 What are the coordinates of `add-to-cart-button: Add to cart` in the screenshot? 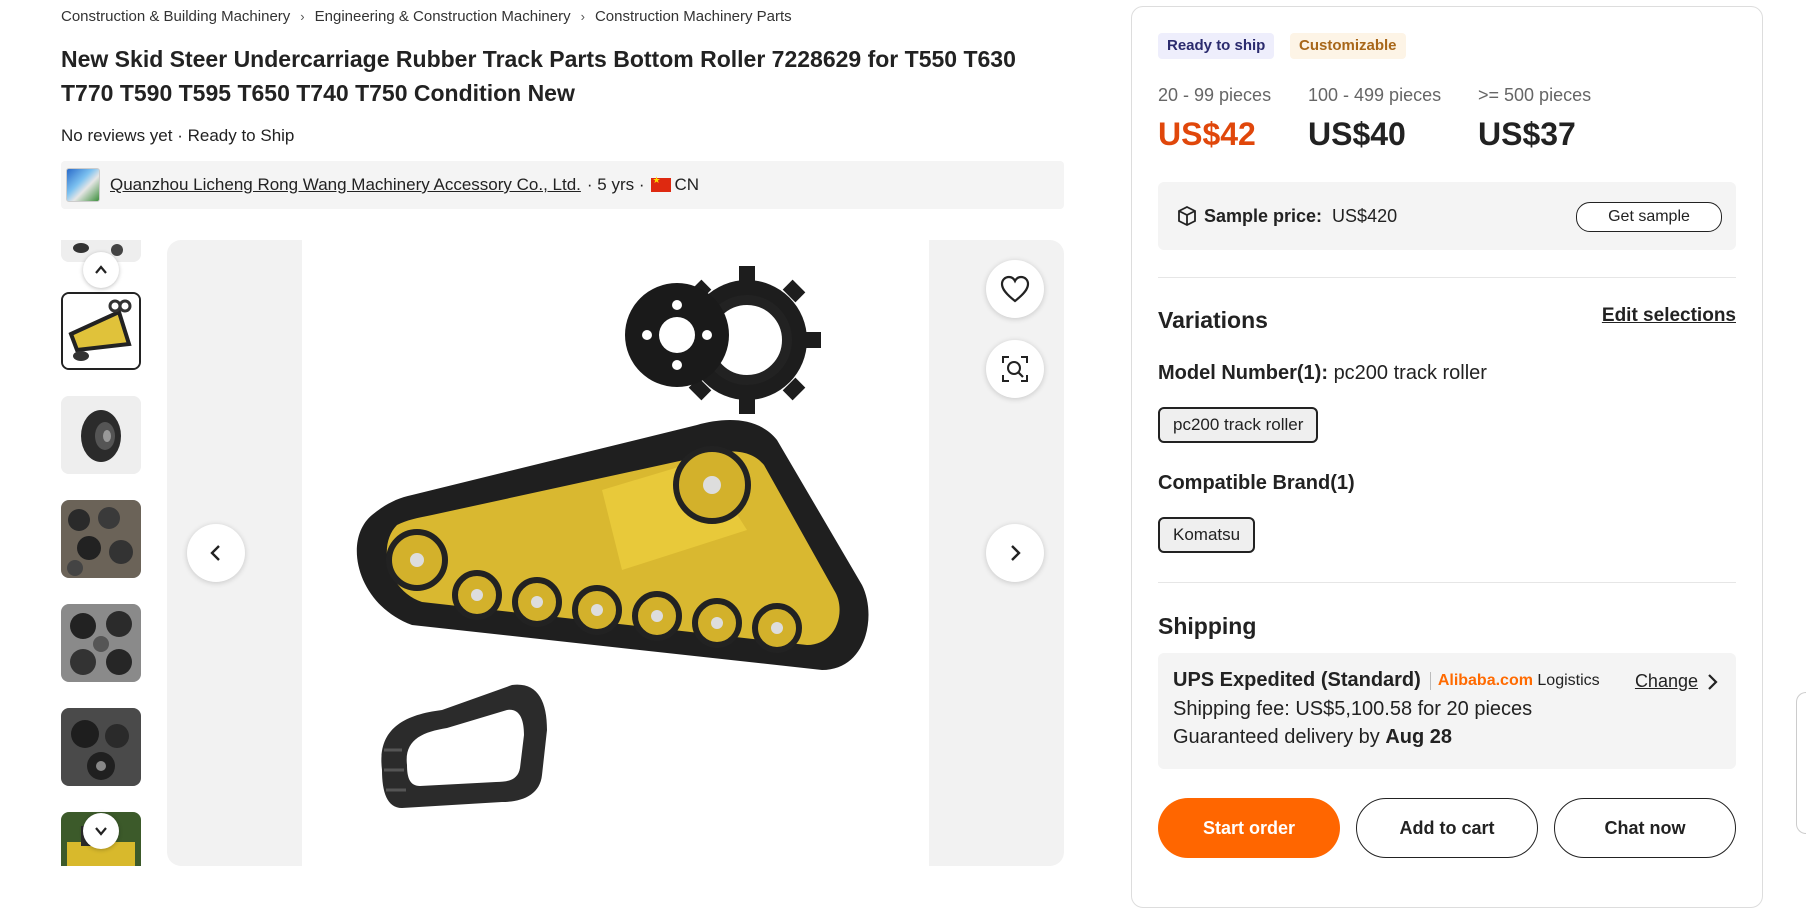 It's located at (1447, 828).